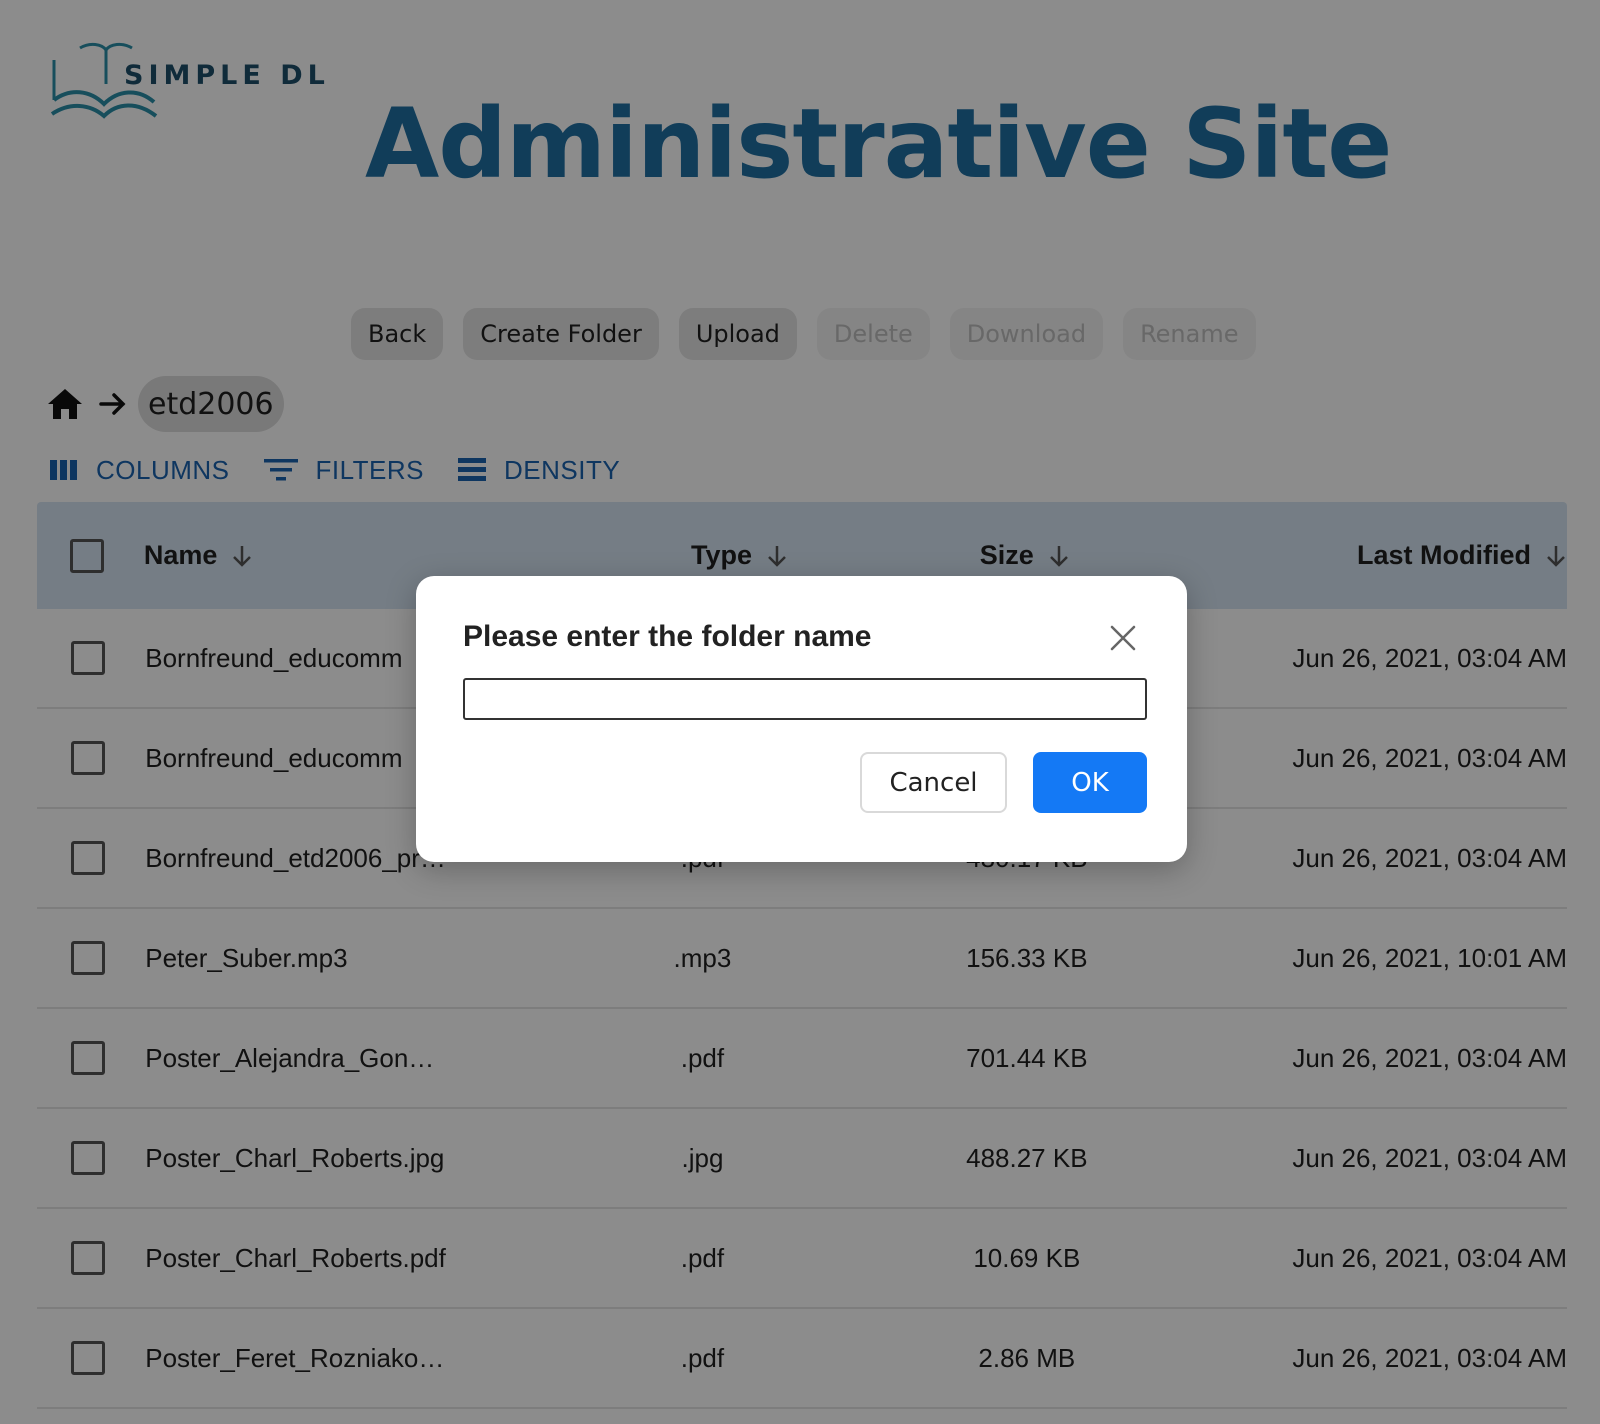 This screenshot has width=1600, height=1424. I want to click on ok-button: OK, so click(1090, 782).